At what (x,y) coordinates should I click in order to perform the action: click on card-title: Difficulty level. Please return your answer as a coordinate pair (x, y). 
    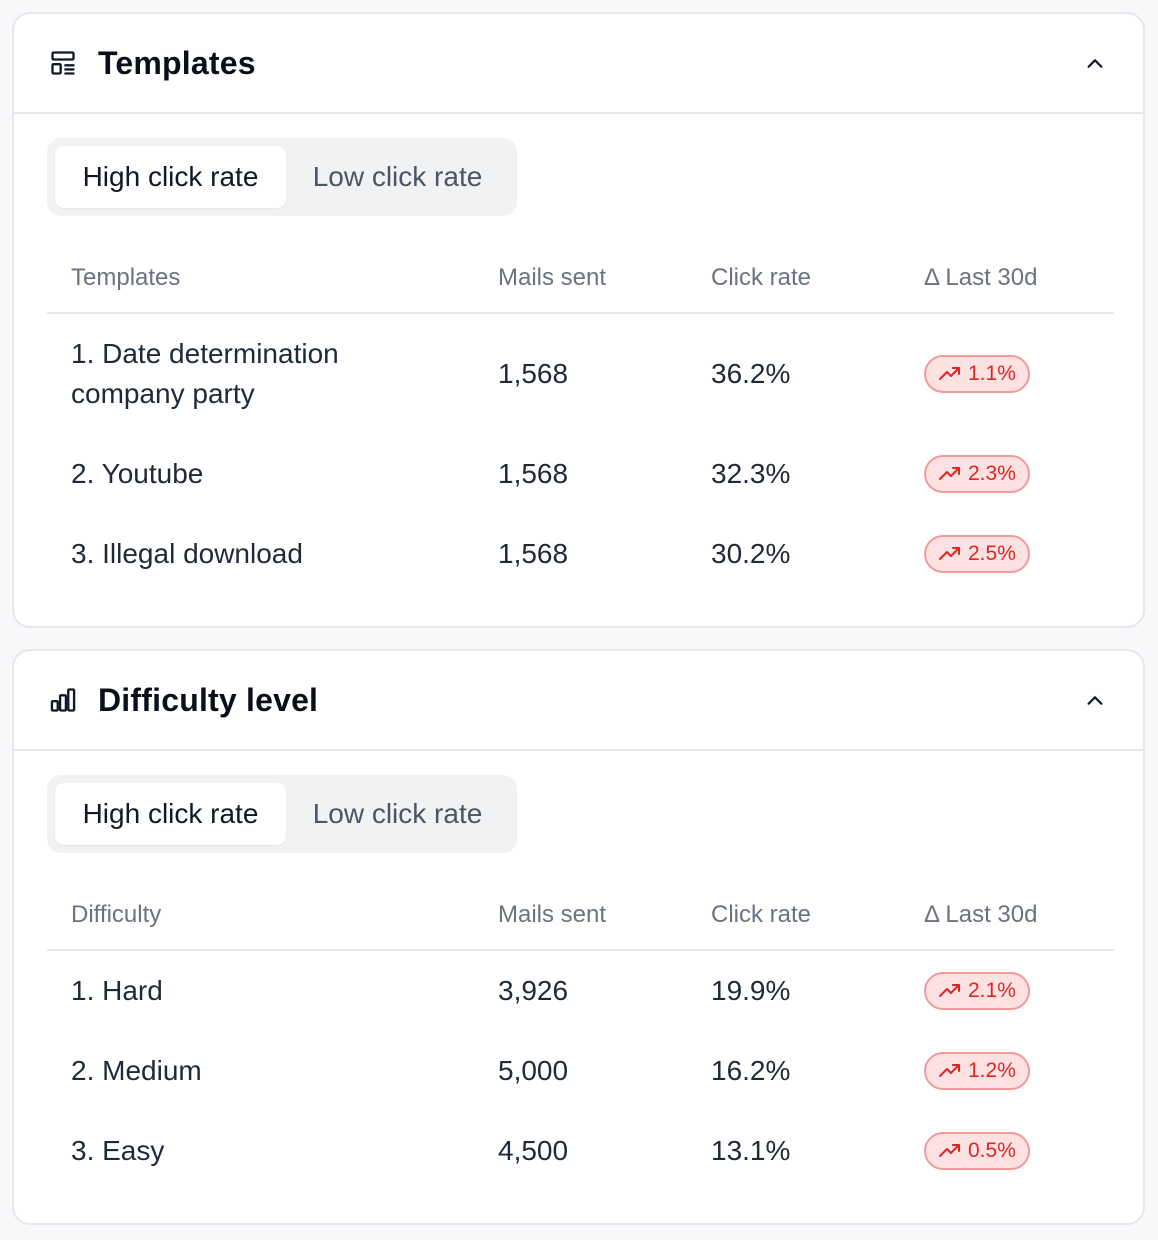
    Looking at the image, I should click on (208, 699).